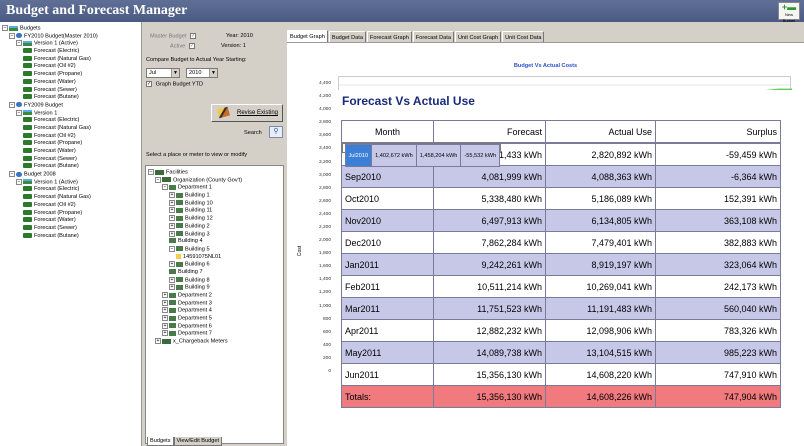  Describe the element at coordinates (195, 249) in the screenshot. I see `facility-tree-node: − Building 5` at that location.